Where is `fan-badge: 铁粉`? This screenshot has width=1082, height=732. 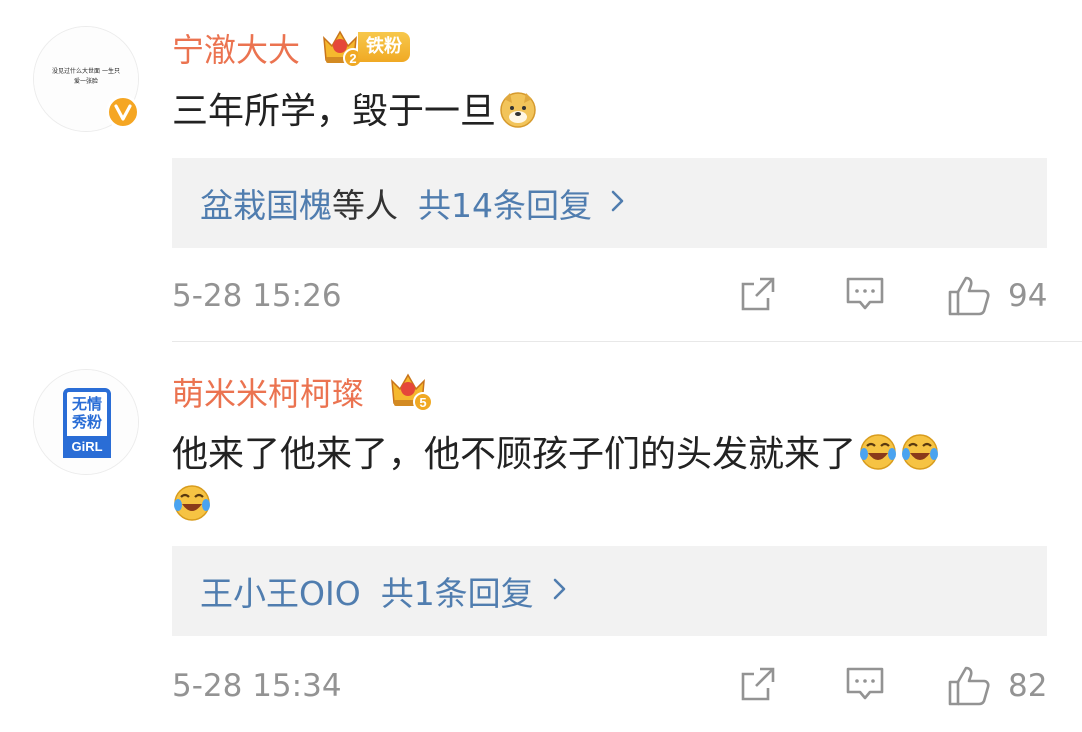 fan-badge: 铁粉 is located at coordinates (384, 47).